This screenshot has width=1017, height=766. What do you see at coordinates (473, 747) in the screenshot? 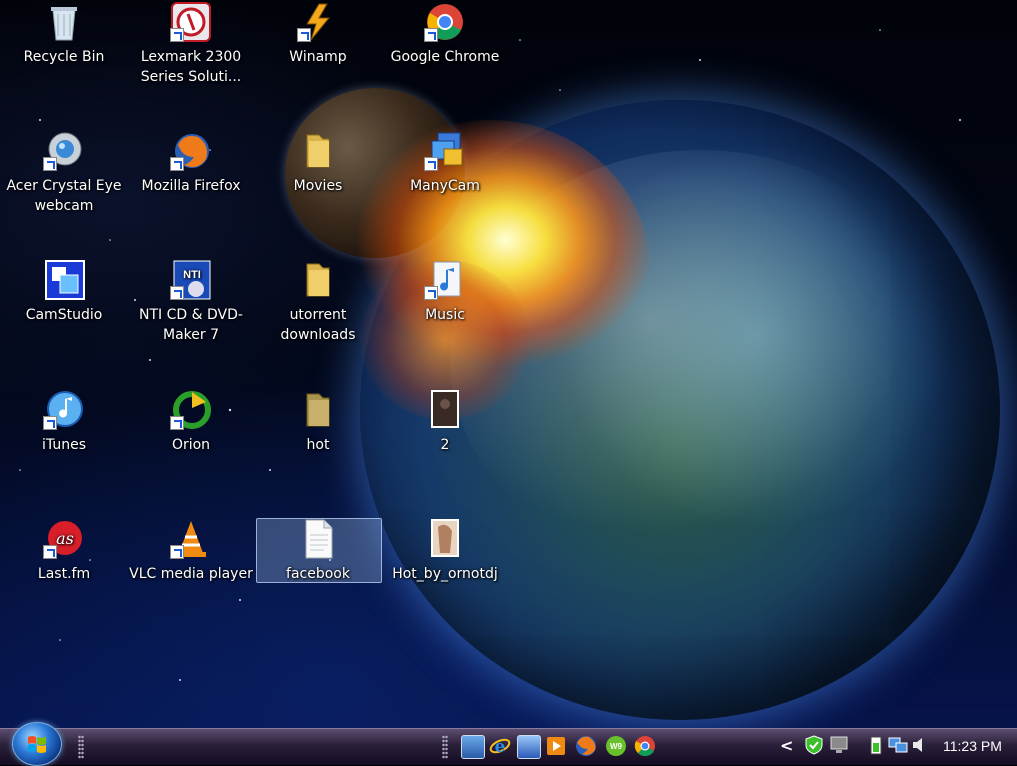
I see `show-desktop-icon` at bounding box center [473, 747].